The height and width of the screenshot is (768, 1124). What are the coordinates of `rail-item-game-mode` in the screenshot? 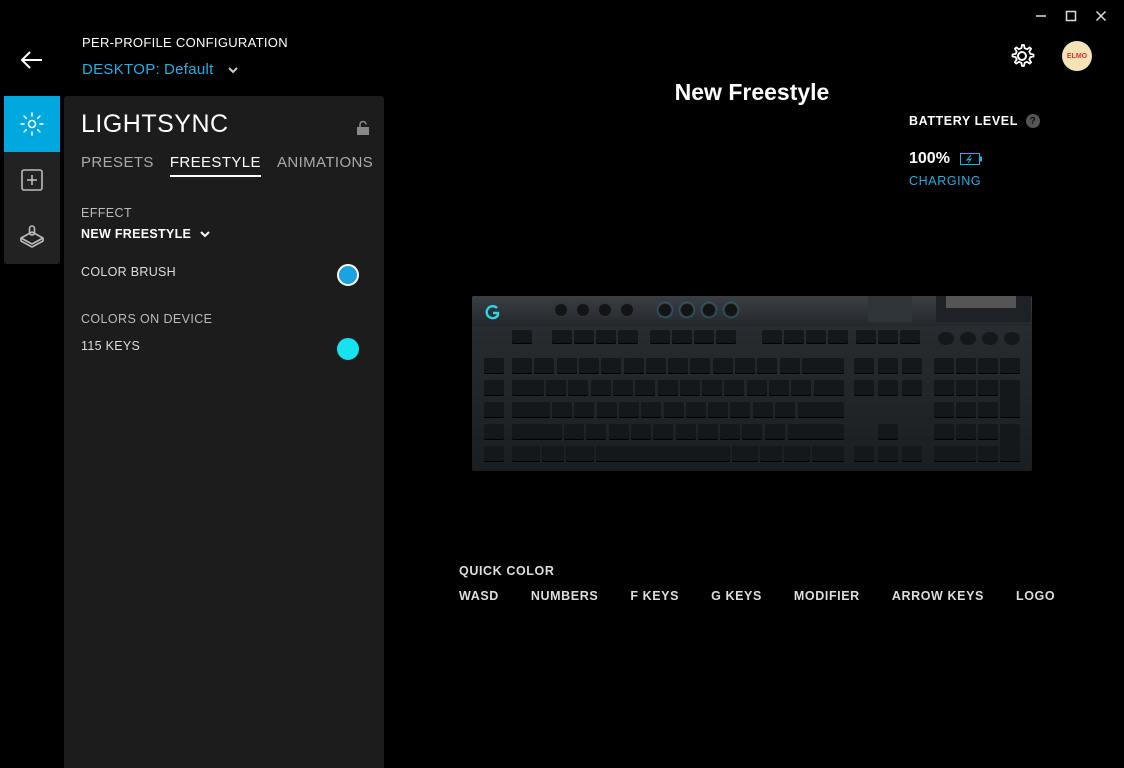 It's located at (32, 236).